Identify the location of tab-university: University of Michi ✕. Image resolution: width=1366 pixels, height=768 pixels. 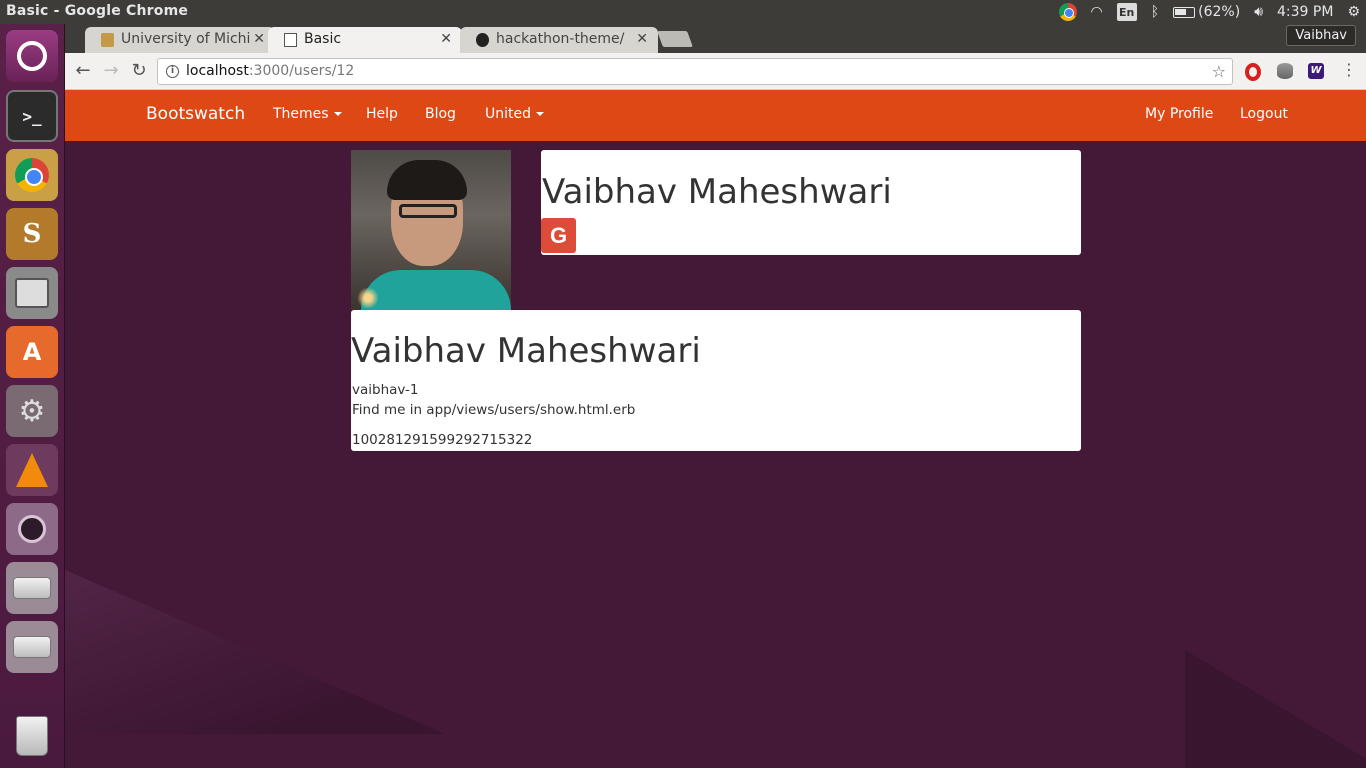
(180, 40).